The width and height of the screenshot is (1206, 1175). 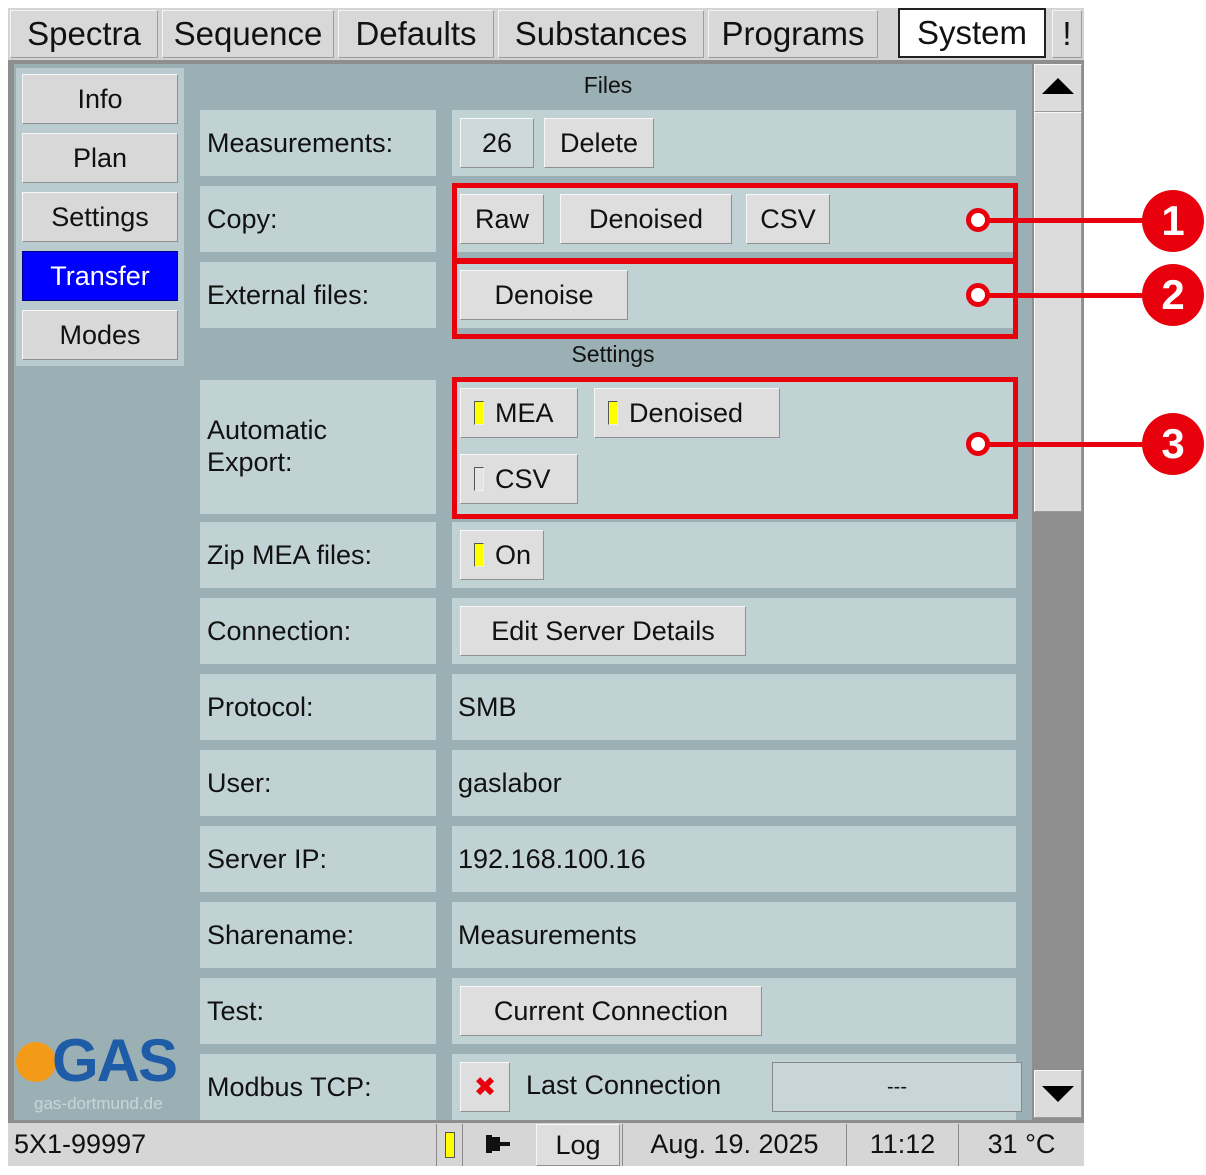 What do you see at coordinates (485, 1087) in the screenshot?
I see `modbus-disabled-close-icon: ✖` at bounding box center [485, 1087].